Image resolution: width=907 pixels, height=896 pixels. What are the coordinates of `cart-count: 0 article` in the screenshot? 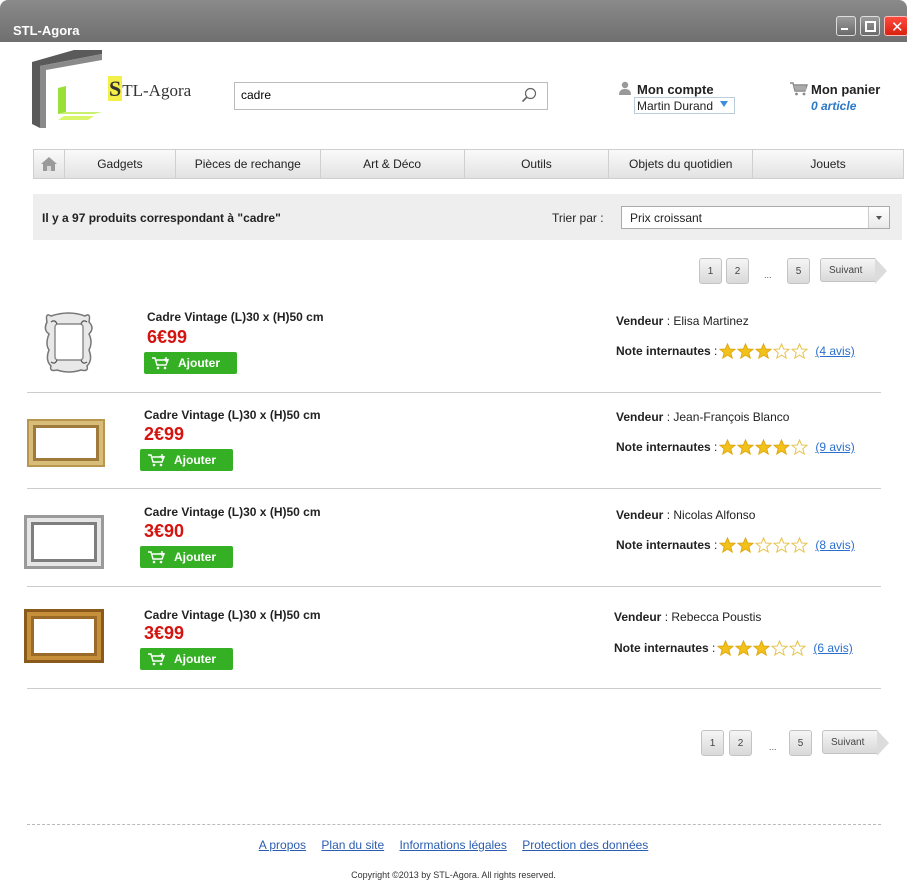 It's located at (834, 106).